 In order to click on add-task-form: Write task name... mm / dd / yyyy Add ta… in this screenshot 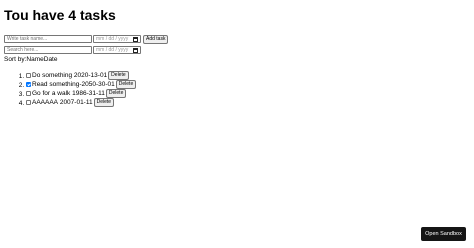, I will do `click(236, 39)`.